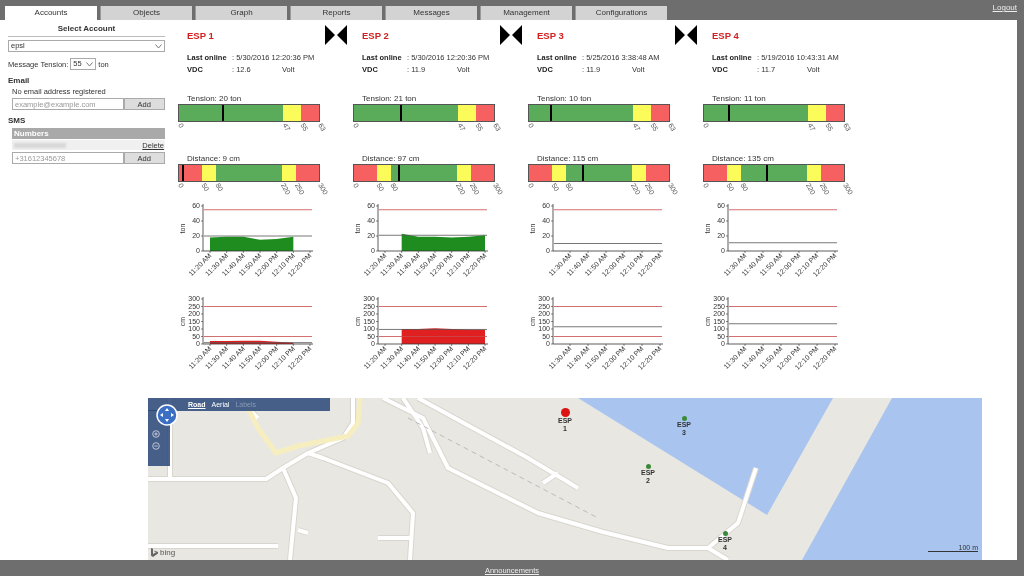  Describe the element at coordinates (156, 434) in the screenshot. I see `zoom-in-icon` at that location.